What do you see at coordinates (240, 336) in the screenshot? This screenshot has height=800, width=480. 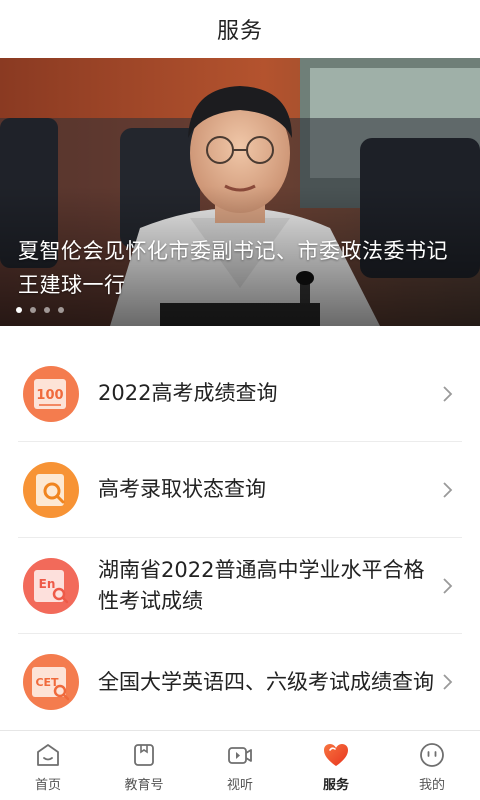 I see `spacer` at bounding box center [240, 336].